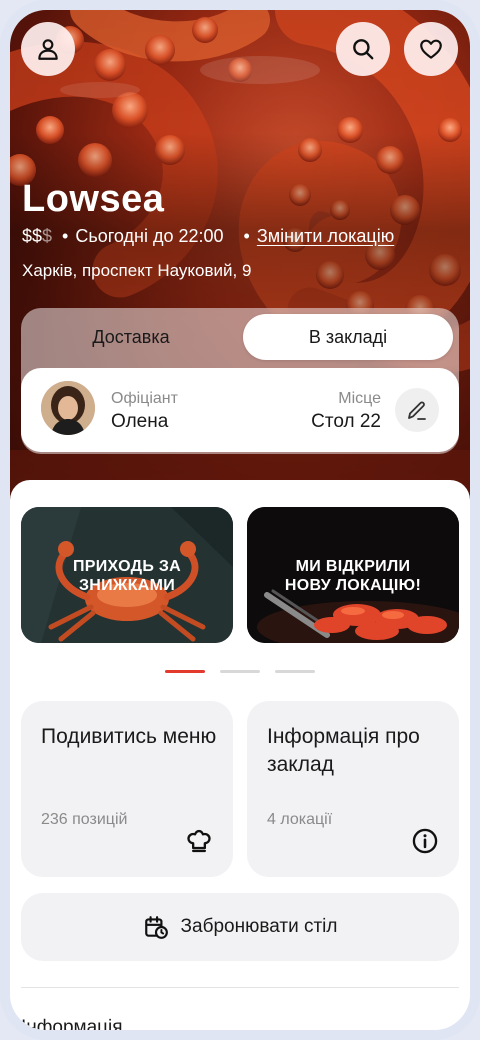 This screenshot has height=1040, width=480. Describe the element at coordinates (137, 270) in the screenshot. I see `restaurant-address: Харків, проспект Науковий, 9` at that location.